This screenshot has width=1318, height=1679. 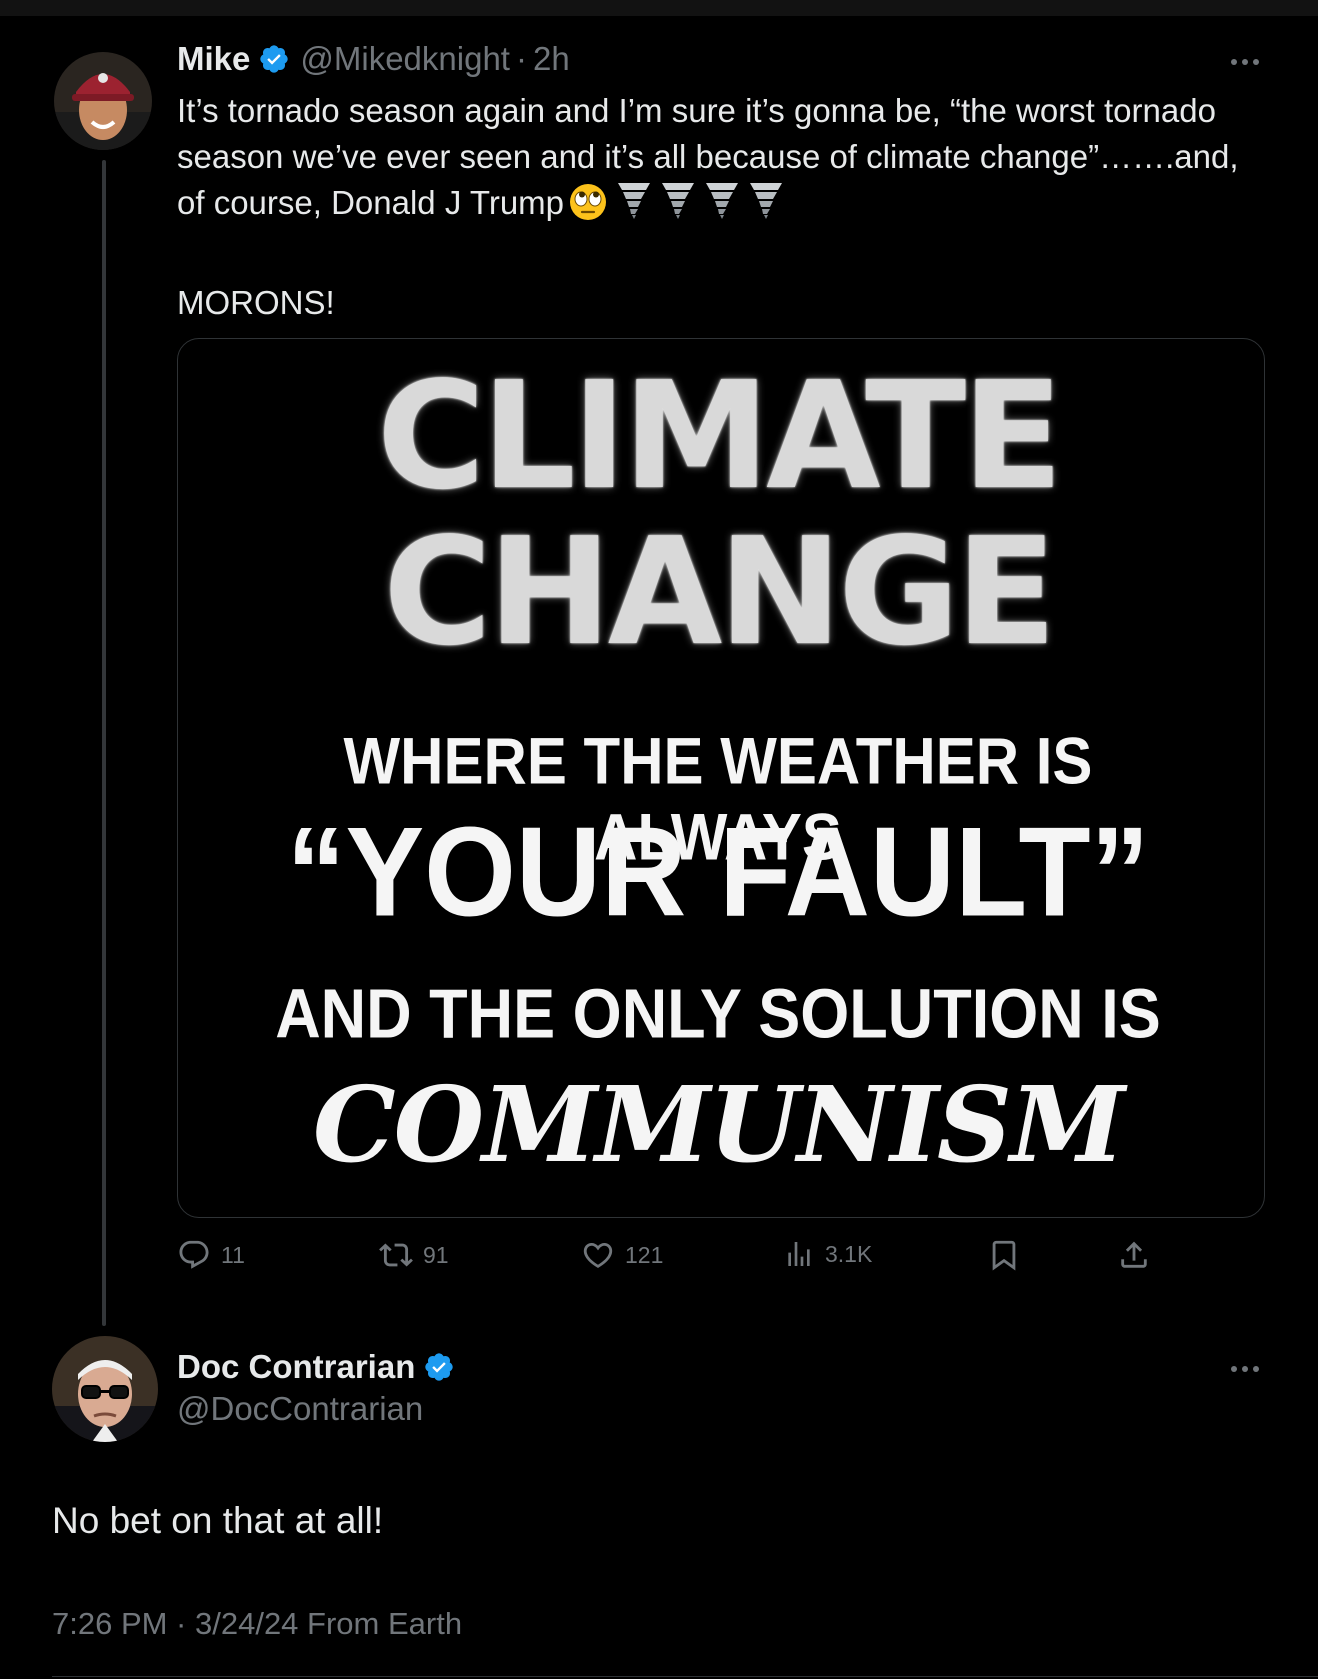 What do you see at coordinates (719, 436) in the screenshot?
I see `image-text-climate: CLIMATE` at bounding box center [719, 436].